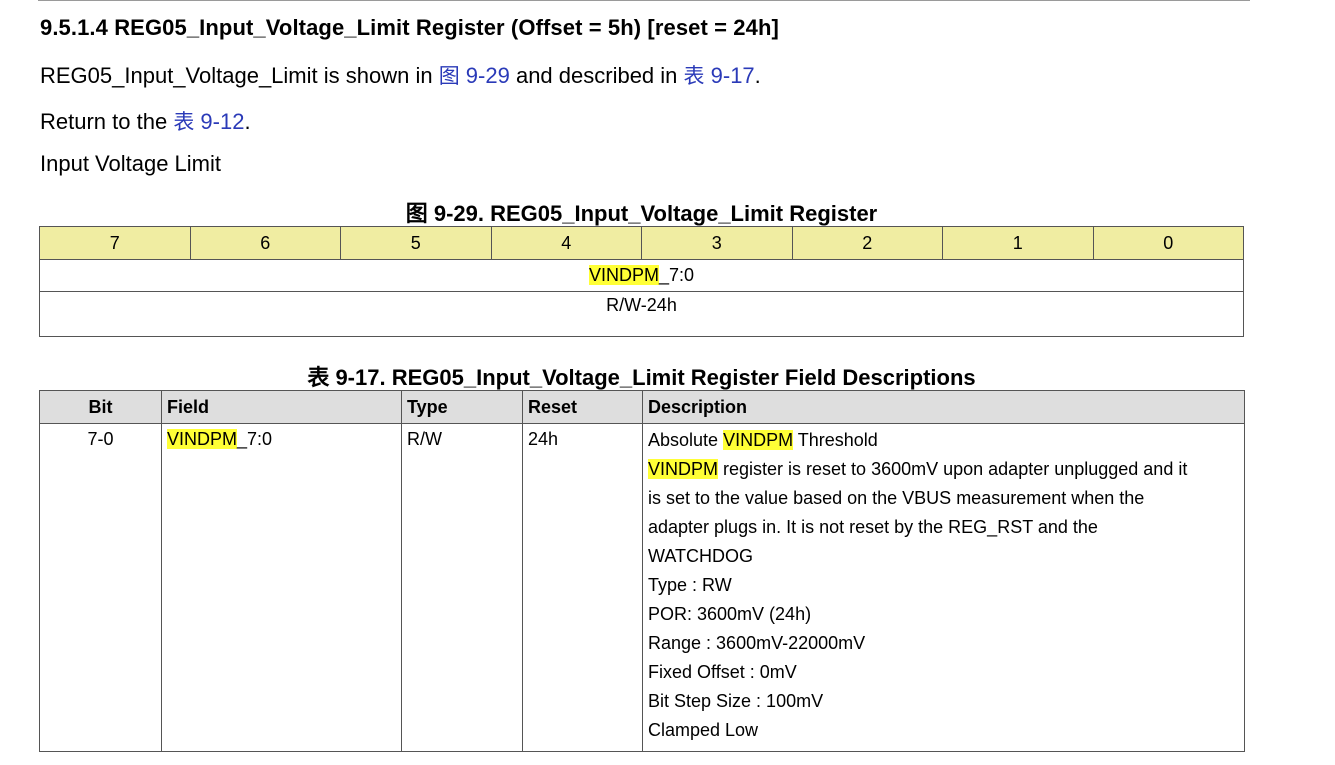 This screenshot has height=765, width=1335. What do you see at coordinates (946, 440) in the screenshot?
I see `description-line: Absolute VINDPM Threshold` at bounding box center [946, 440].